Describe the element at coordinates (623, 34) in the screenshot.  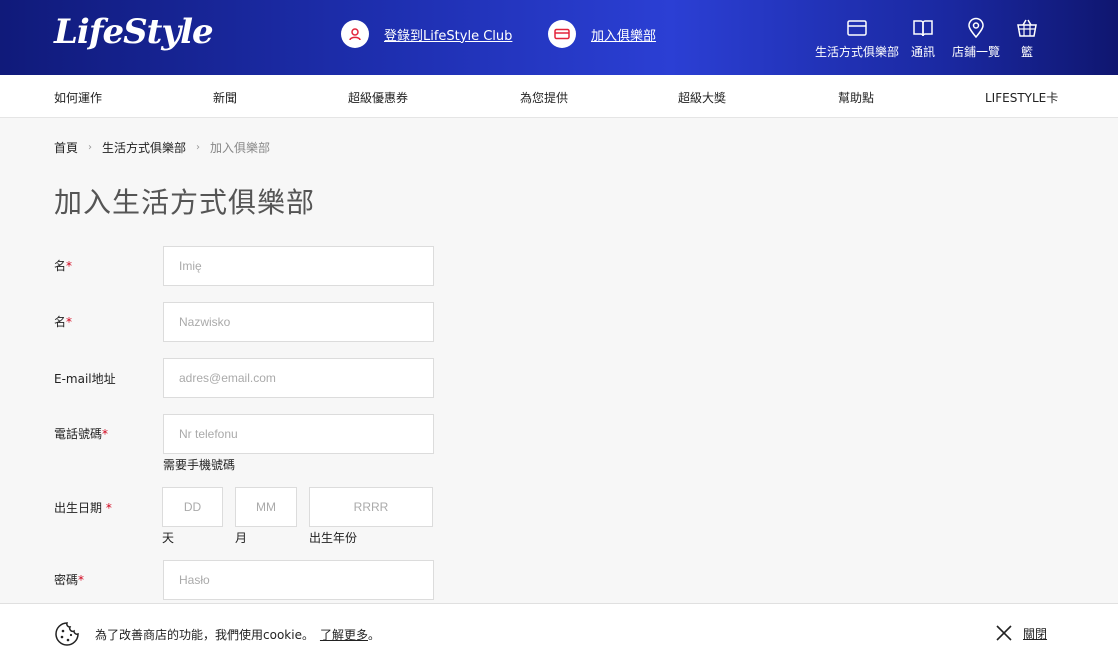
I see `join-club-link-label: 加入俱樂部` at that location.